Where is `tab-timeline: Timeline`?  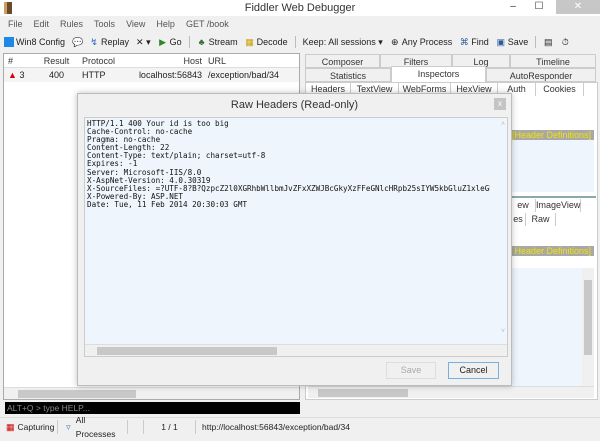 tab-timeline: Timeline is located at coordinates (553, 61).